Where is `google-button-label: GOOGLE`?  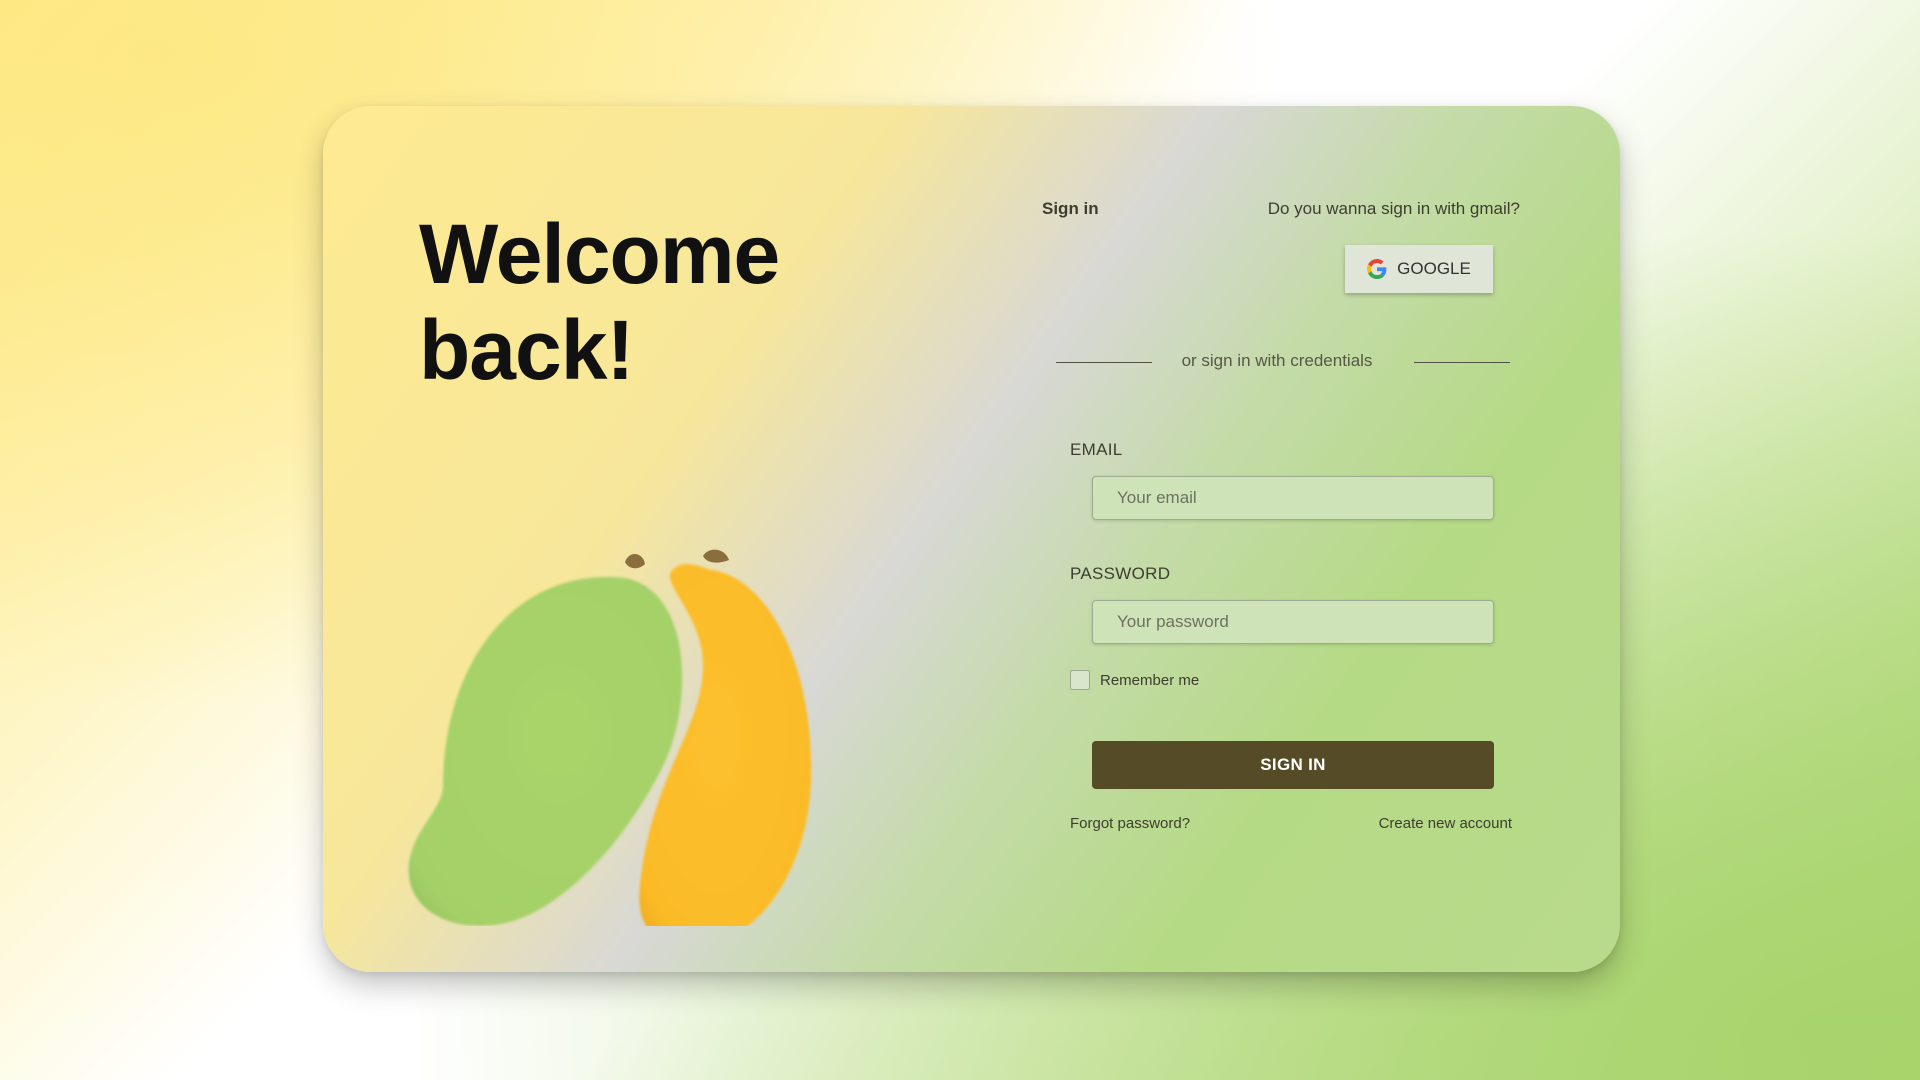
google-button-label: GOOGLE is located at coordinates (1434, 268).